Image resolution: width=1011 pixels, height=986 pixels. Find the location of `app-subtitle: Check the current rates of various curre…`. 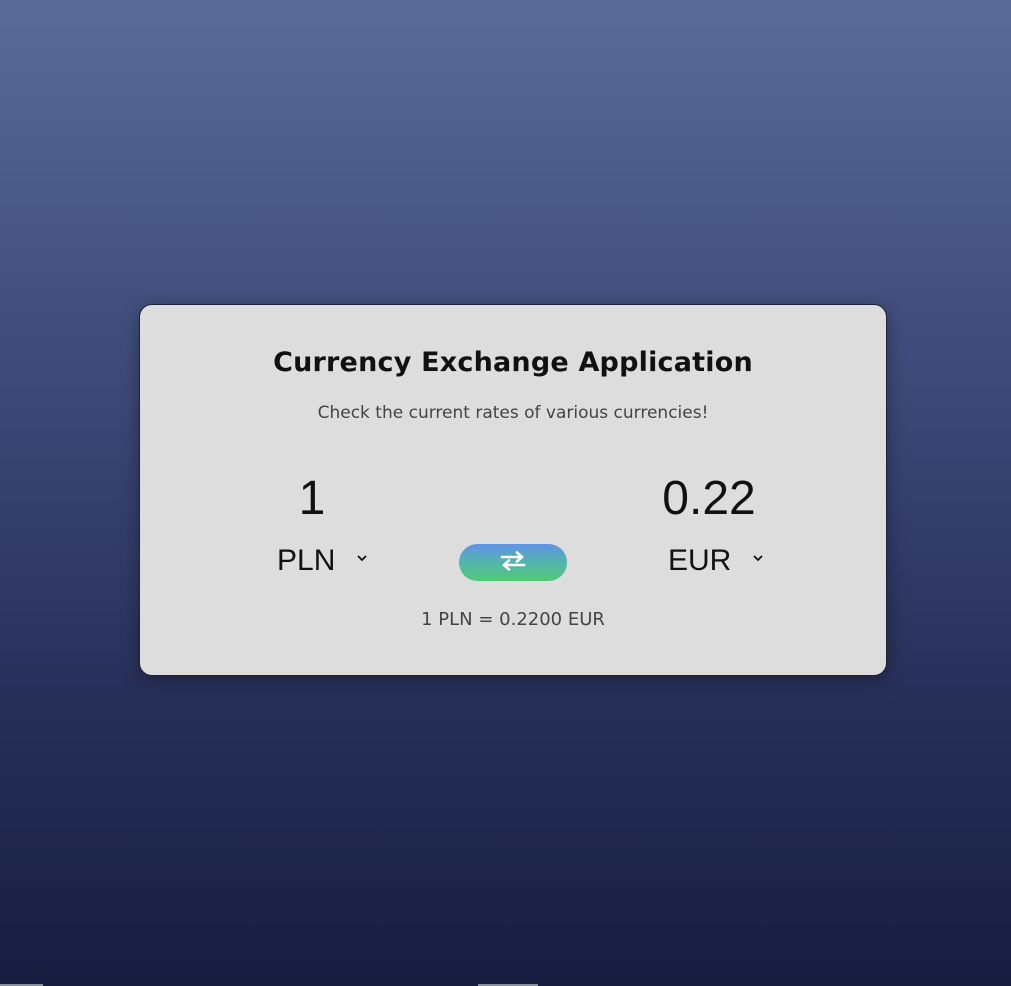

app-subtitle: Check the current rates of various curre… is located at coordinates (513, 413).